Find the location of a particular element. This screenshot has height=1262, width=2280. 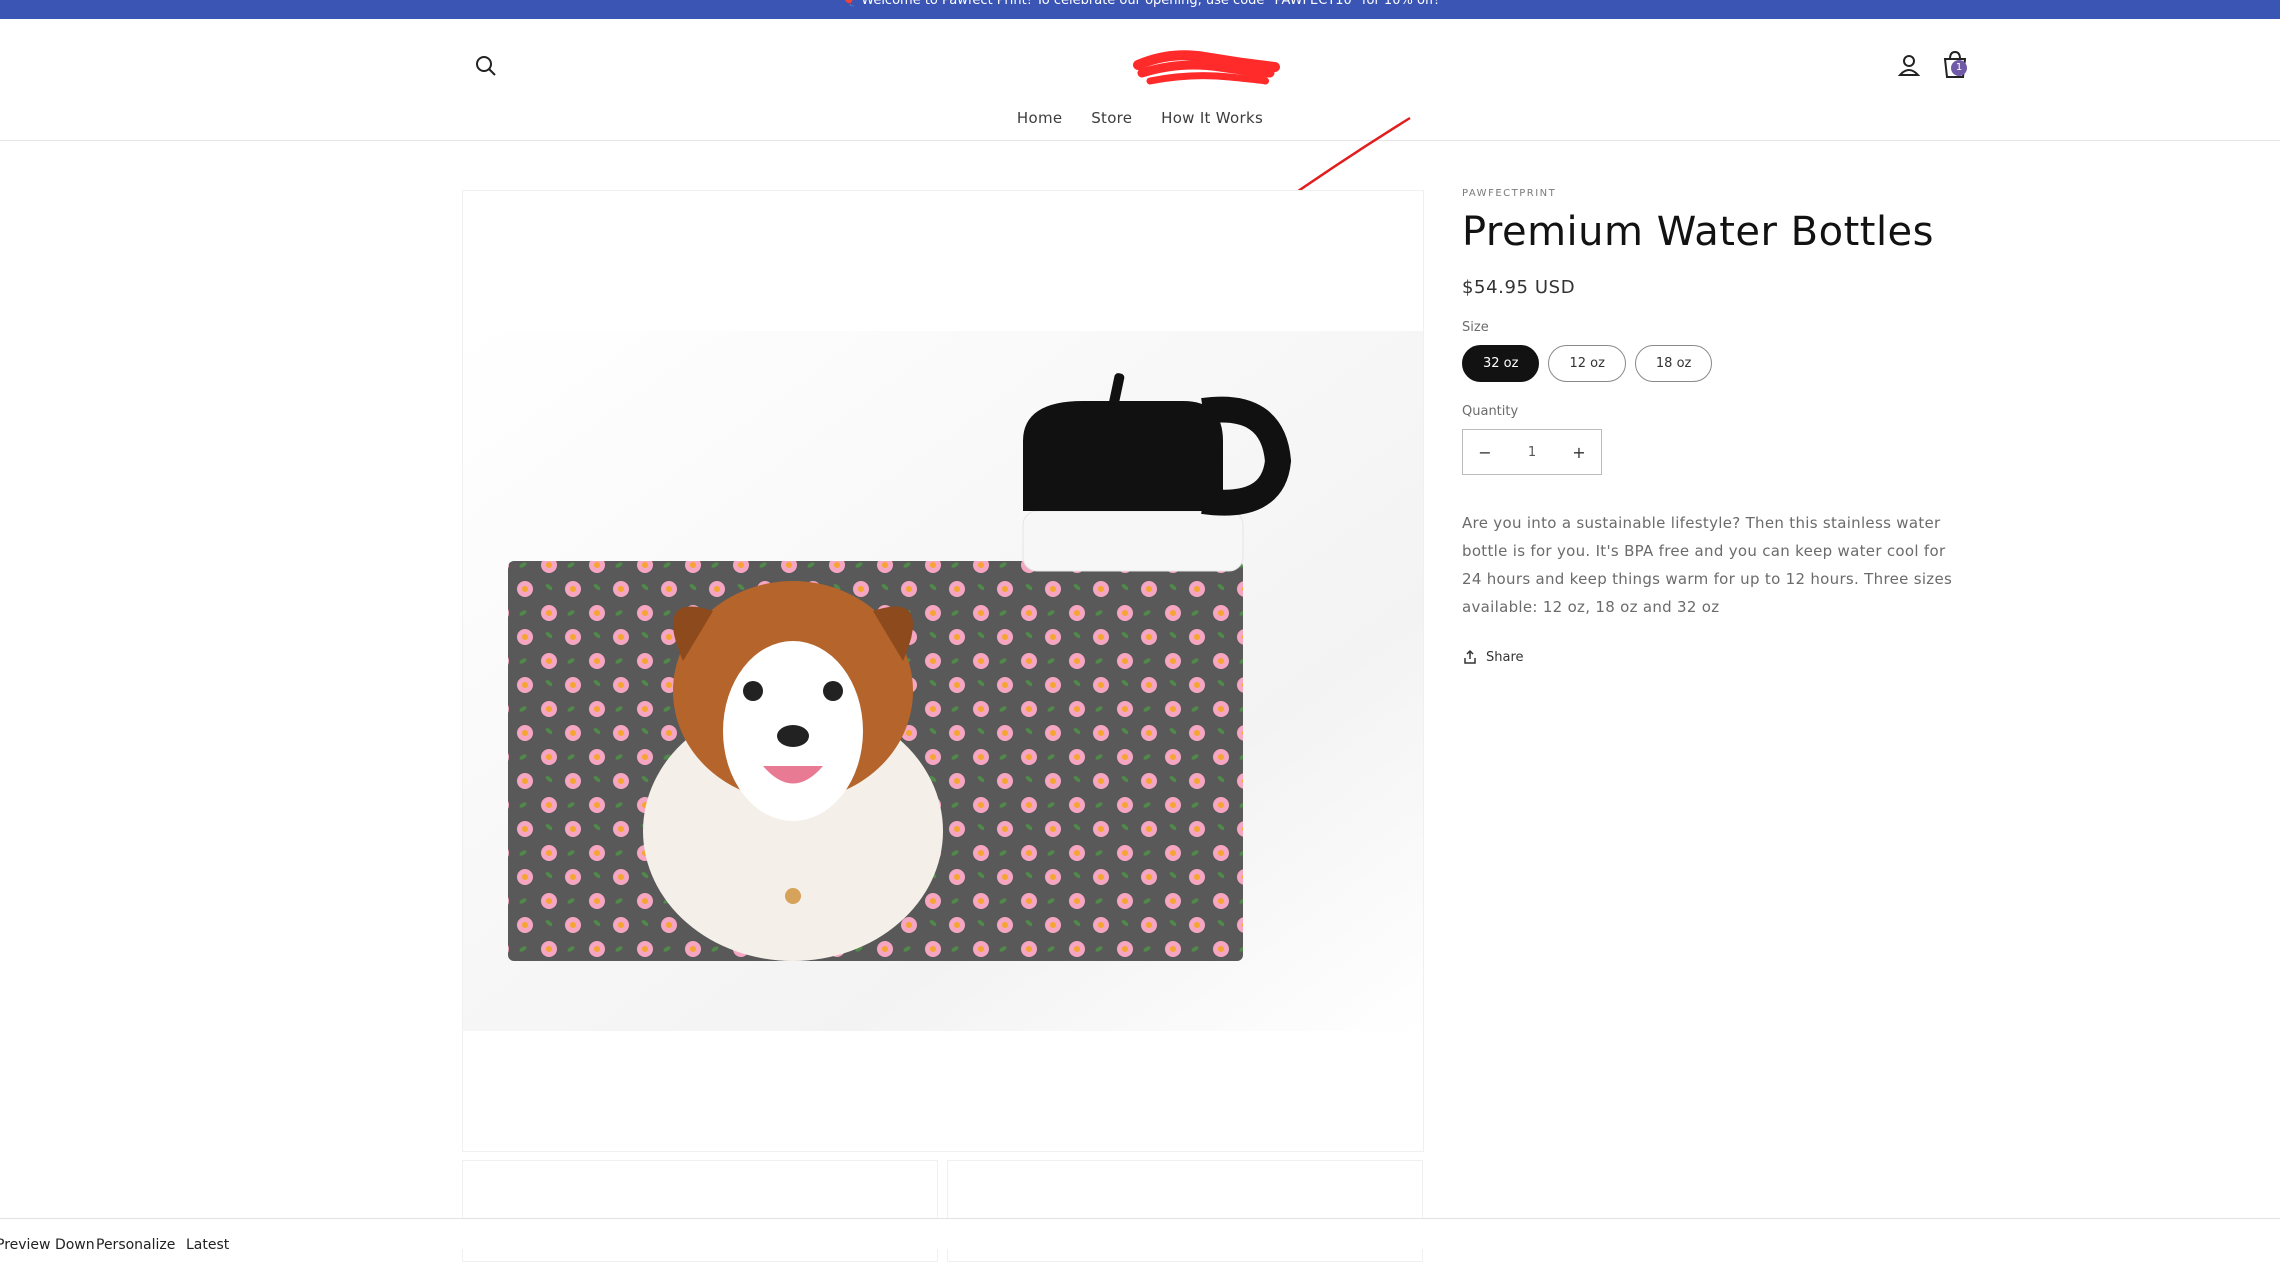

nav-home: Home is located at coordinates (1040, 118).